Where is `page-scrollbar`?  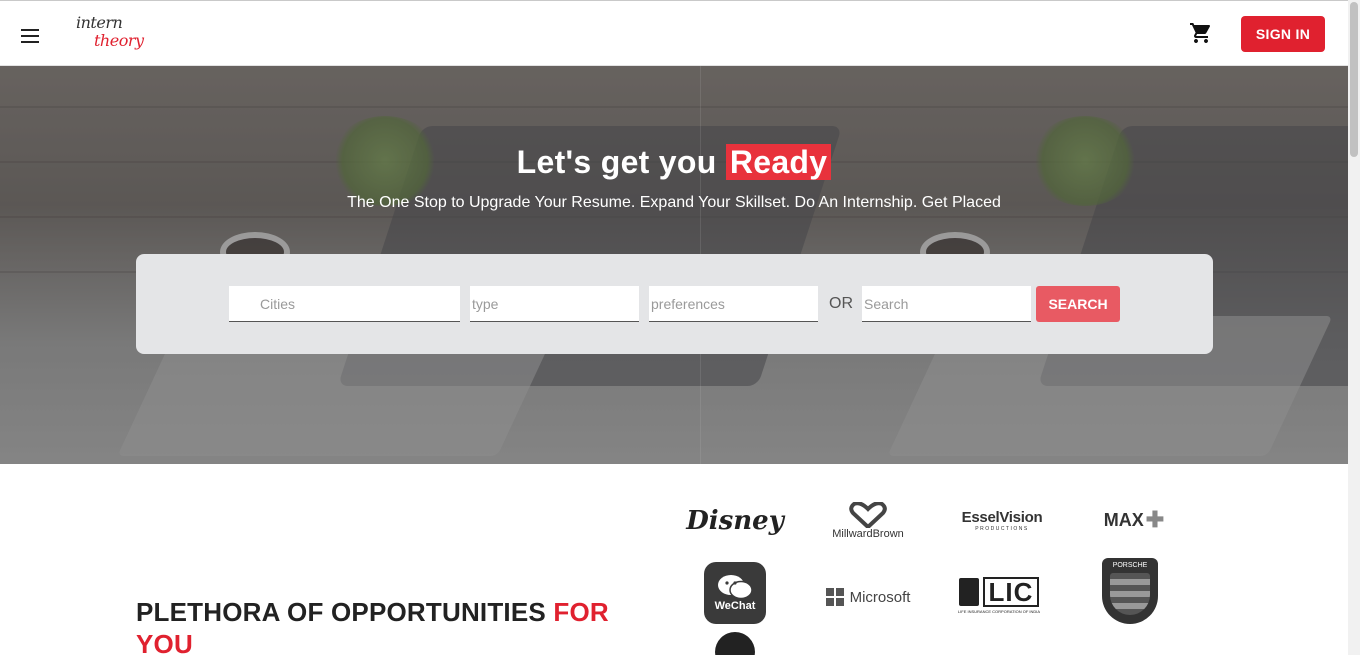
page-scrollbar is located at coordinates (1354, 327).